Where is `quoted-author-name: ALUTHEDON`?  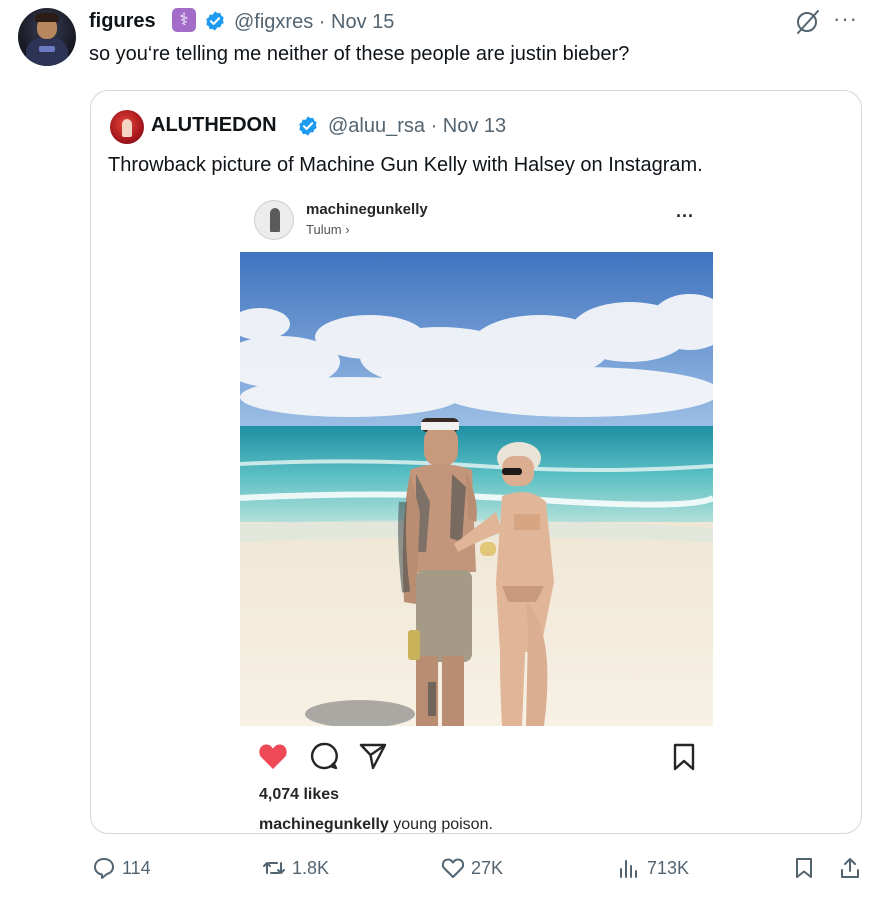
quoted-author-name: ALUTHEDON is located at coordinates (214, 125).